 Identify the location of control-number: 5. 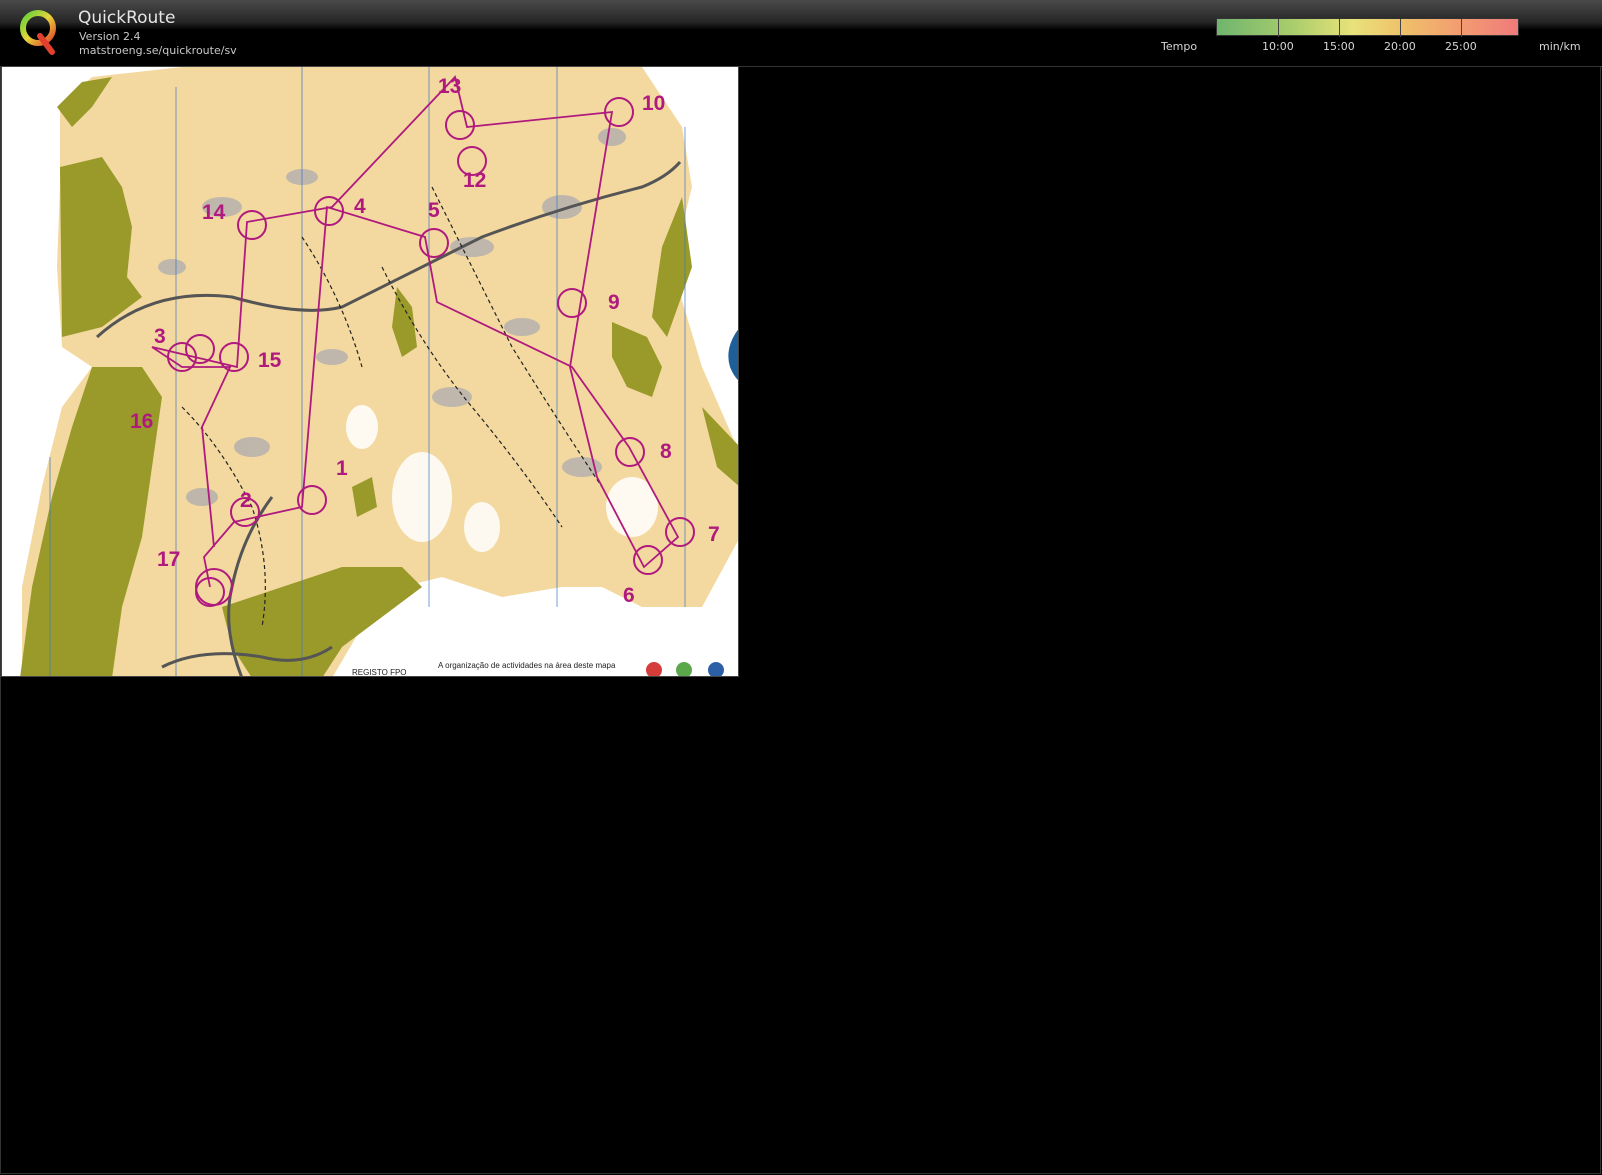
(434, 210).